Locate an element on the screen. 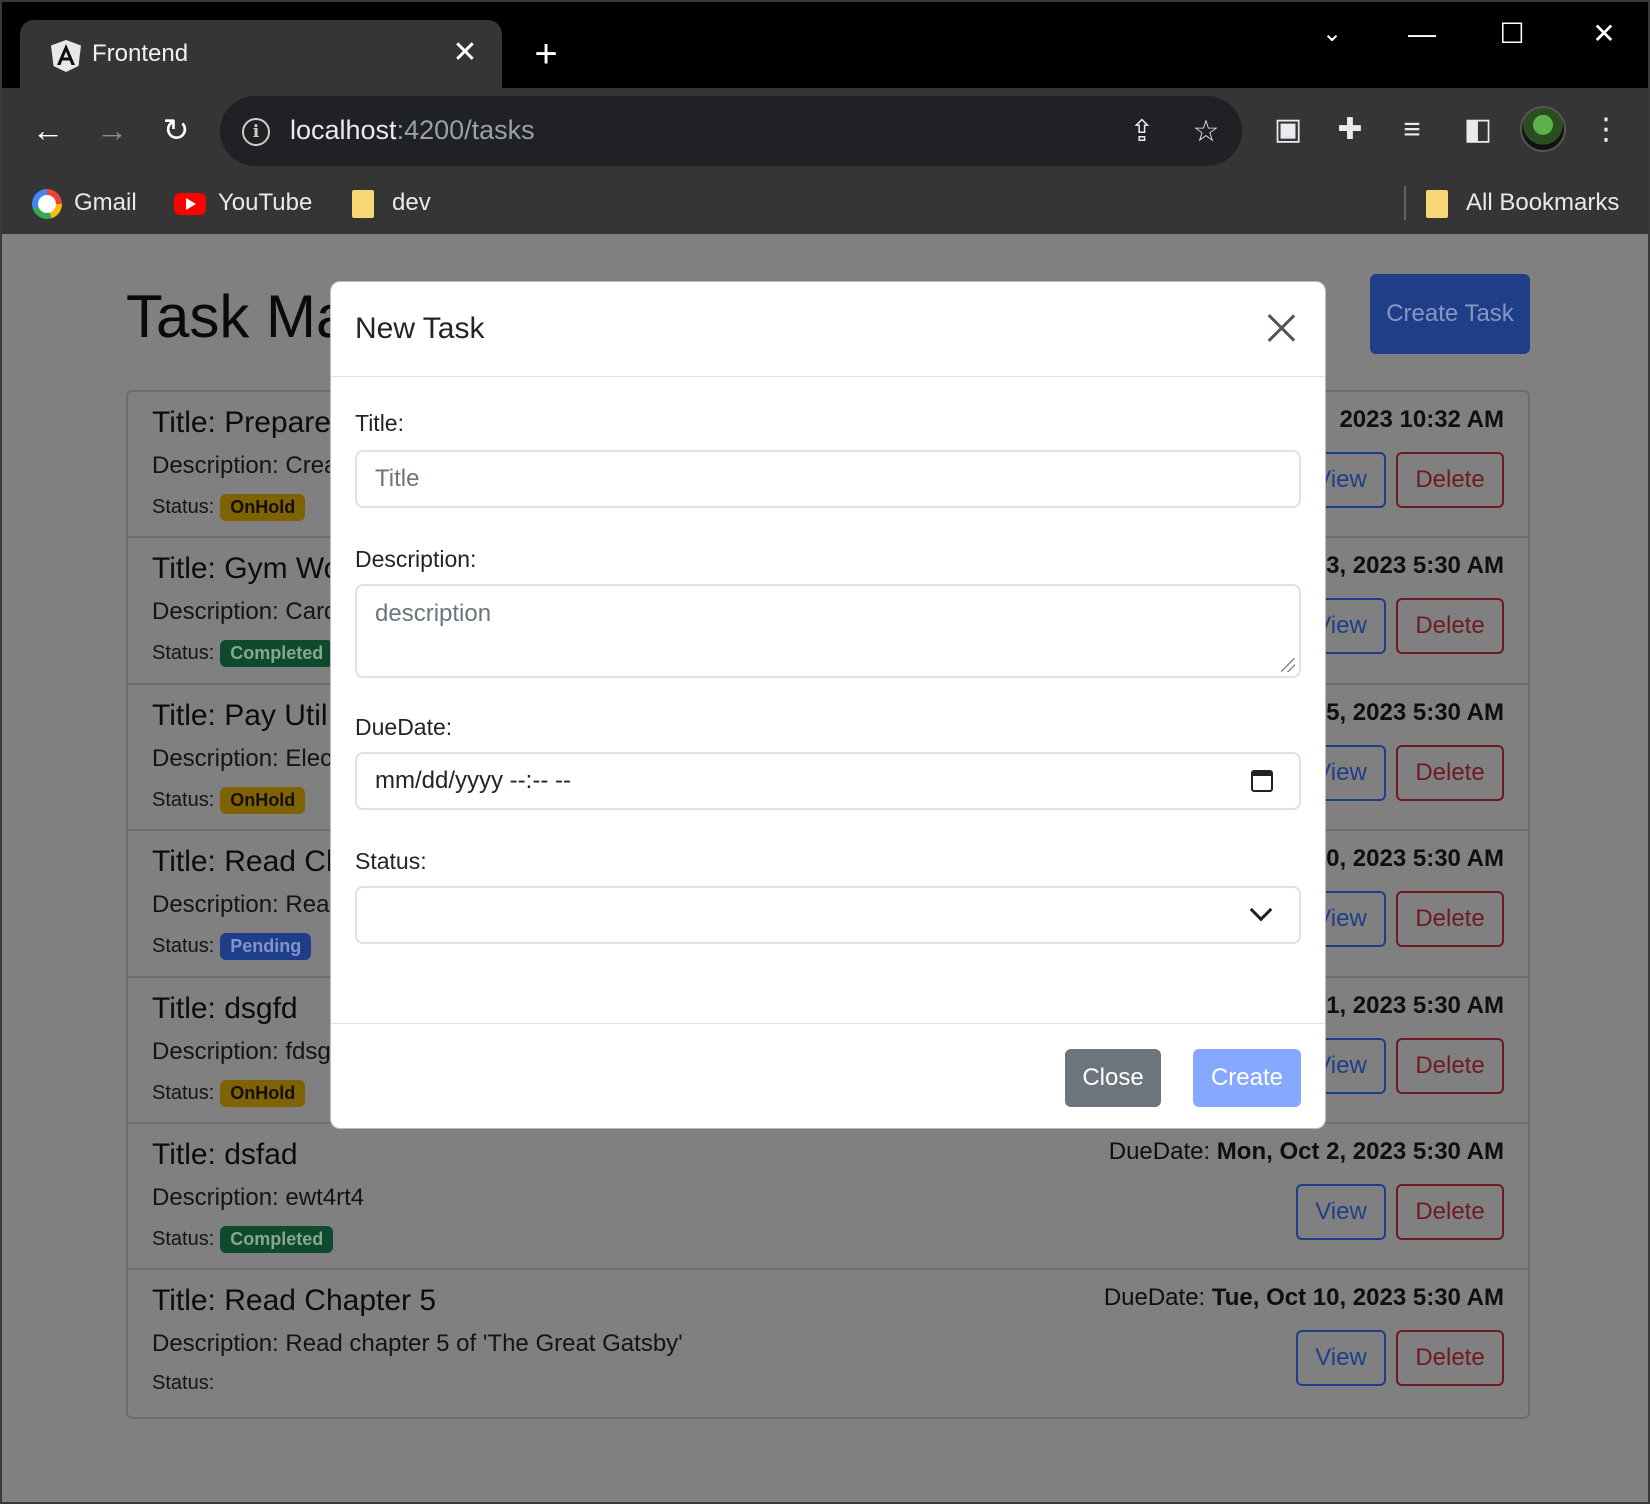 This screenshot has height=1504, width=1650. task-due-date: 0, 2023 5:30 AM is located at coordinates (1415, 859).